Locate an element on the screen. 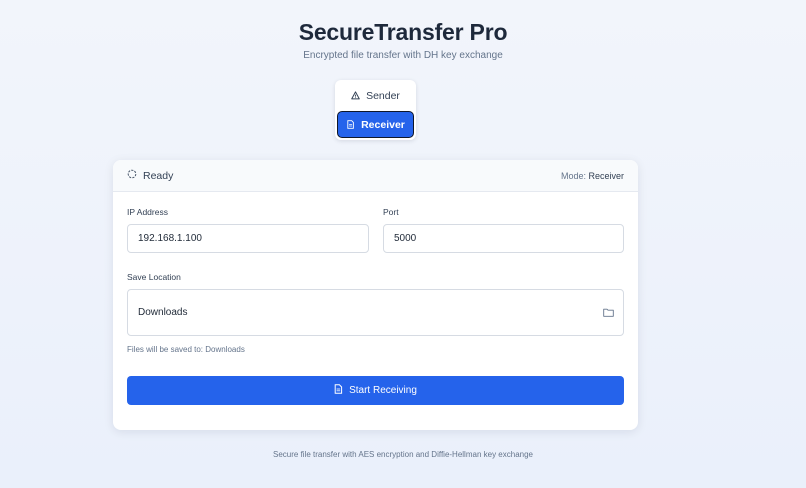  status-text: Ready is located at coordinates (158, 175).